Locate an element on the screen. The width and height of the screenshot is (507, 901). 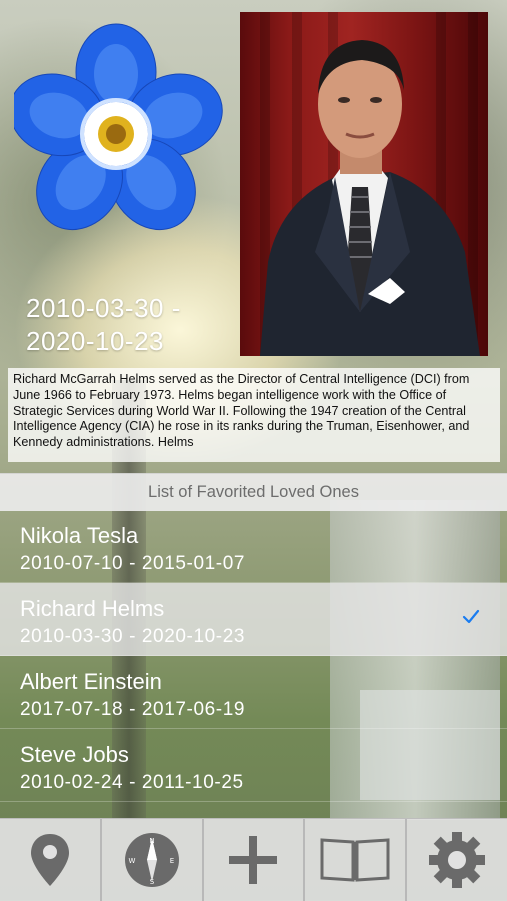
list-item: Richard Helms 2010-03-30 - 2020-10-23 is located at coordinates (253, 619).